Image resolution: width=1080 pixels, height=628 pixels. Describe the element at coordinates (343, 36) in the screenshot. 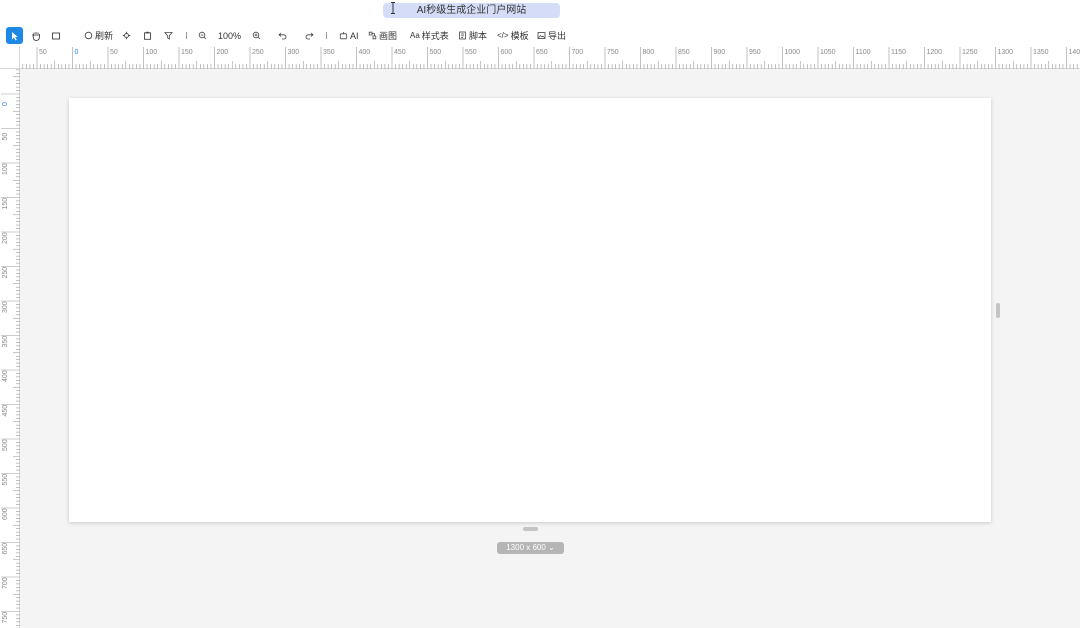

I see `robot-icon` at that location.